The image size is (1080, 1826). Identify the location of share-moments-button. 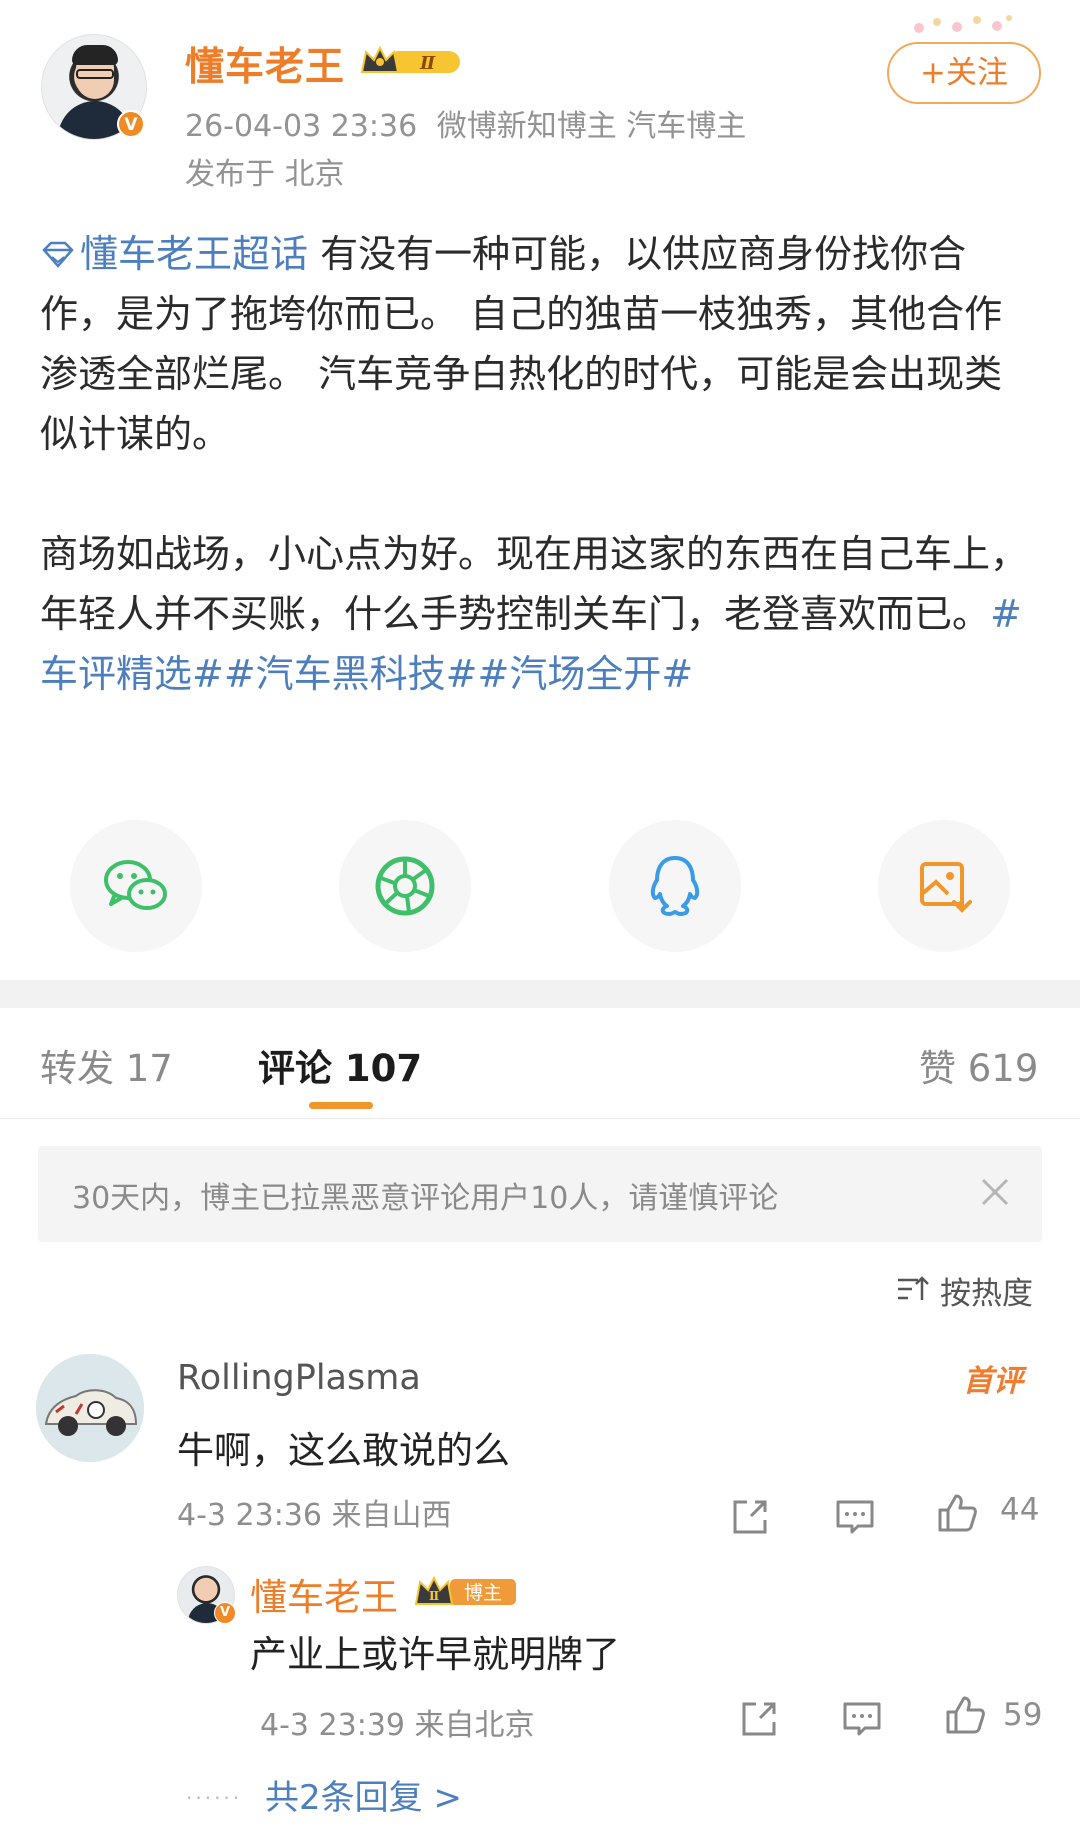
(405, 886).